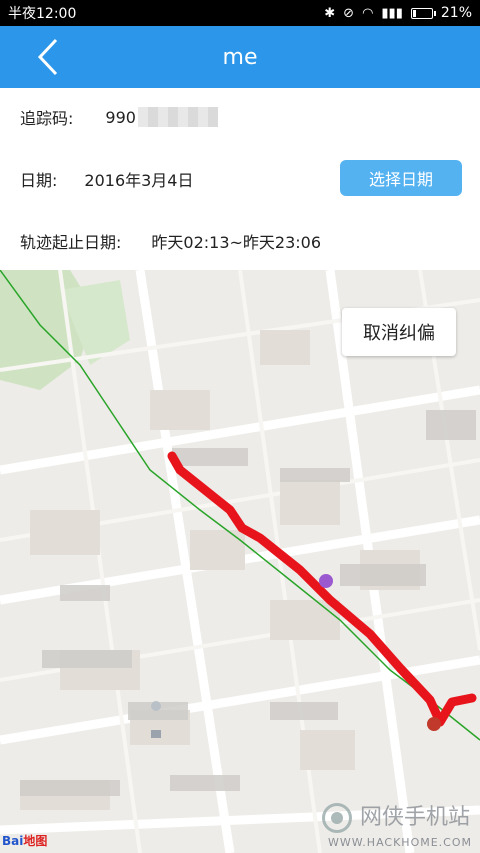  Describe the element at coordinates (326, 581) in the screenshot. I see `poi-marker-shop` at that location.